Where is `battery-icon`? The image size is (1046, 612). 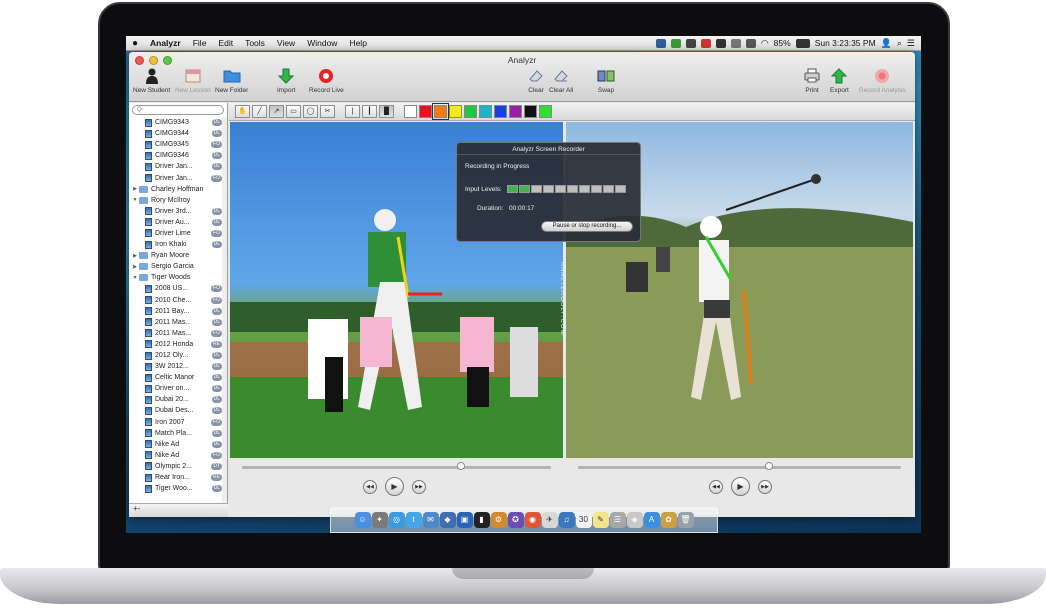 battery-icon is located at coordinates (802, 43).